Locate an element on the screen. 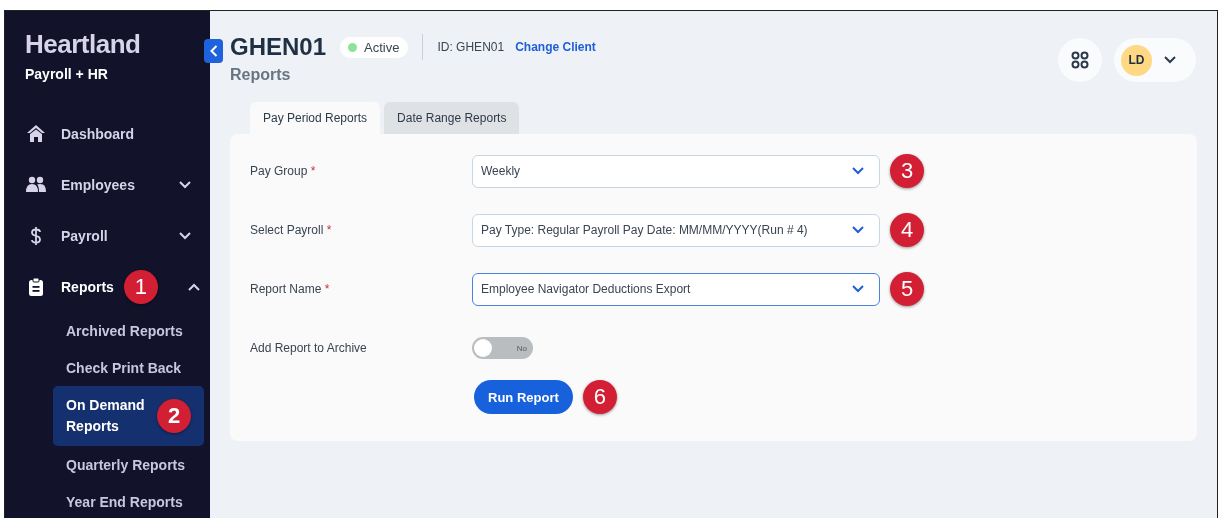 The image size is (1225, 518). submenu-item: Archived Reports is located at coordinates (128, 330).